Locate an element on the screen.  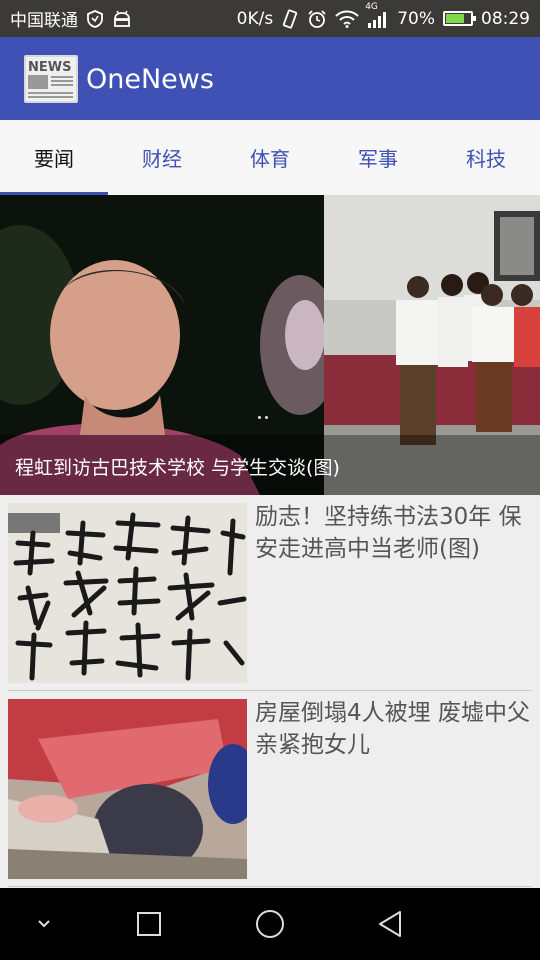
vibrate-icon is located at coordinates (290, 18).